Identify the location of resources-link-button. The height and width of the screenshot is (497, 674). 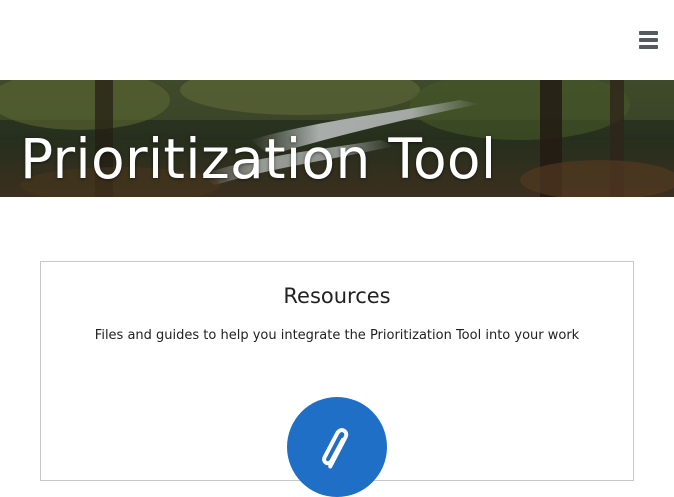
(337, 447).